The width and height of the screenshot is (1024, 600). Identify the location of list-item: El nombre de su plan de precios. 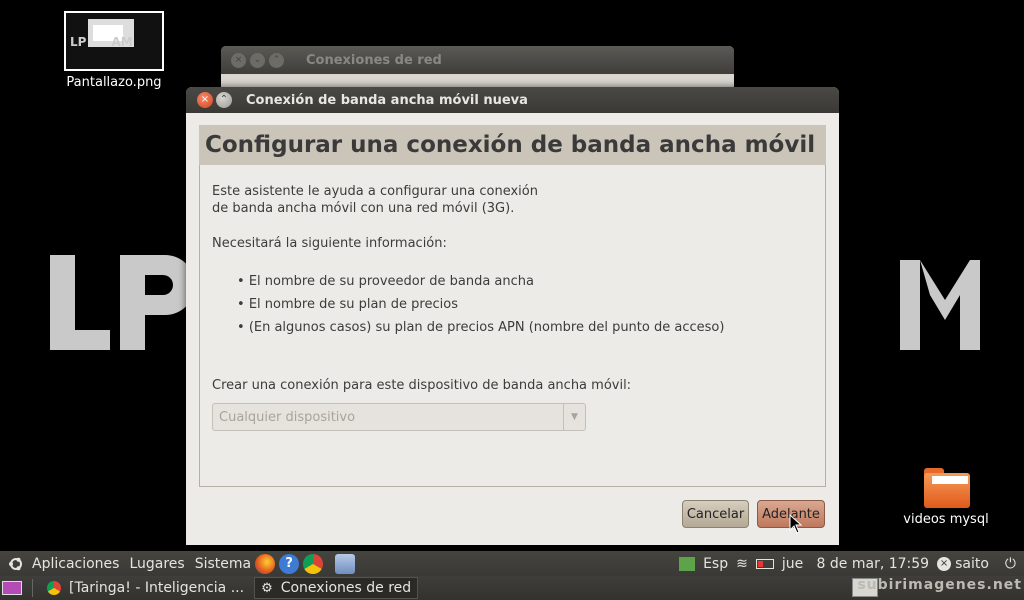
(525, 304).